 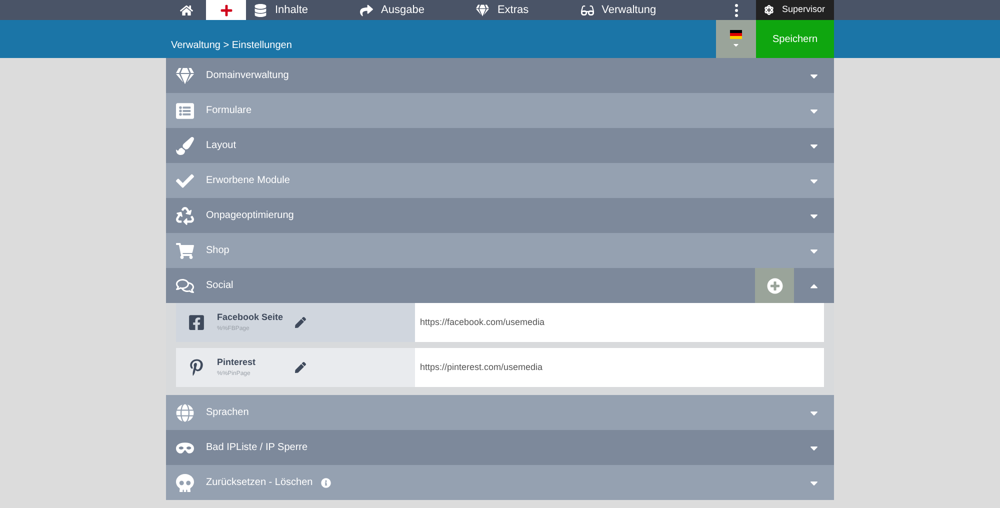 What do you see at coordinates (221, 146) in the screenshot?
I see `section-title: Layout` at bounding box center [221, 146].